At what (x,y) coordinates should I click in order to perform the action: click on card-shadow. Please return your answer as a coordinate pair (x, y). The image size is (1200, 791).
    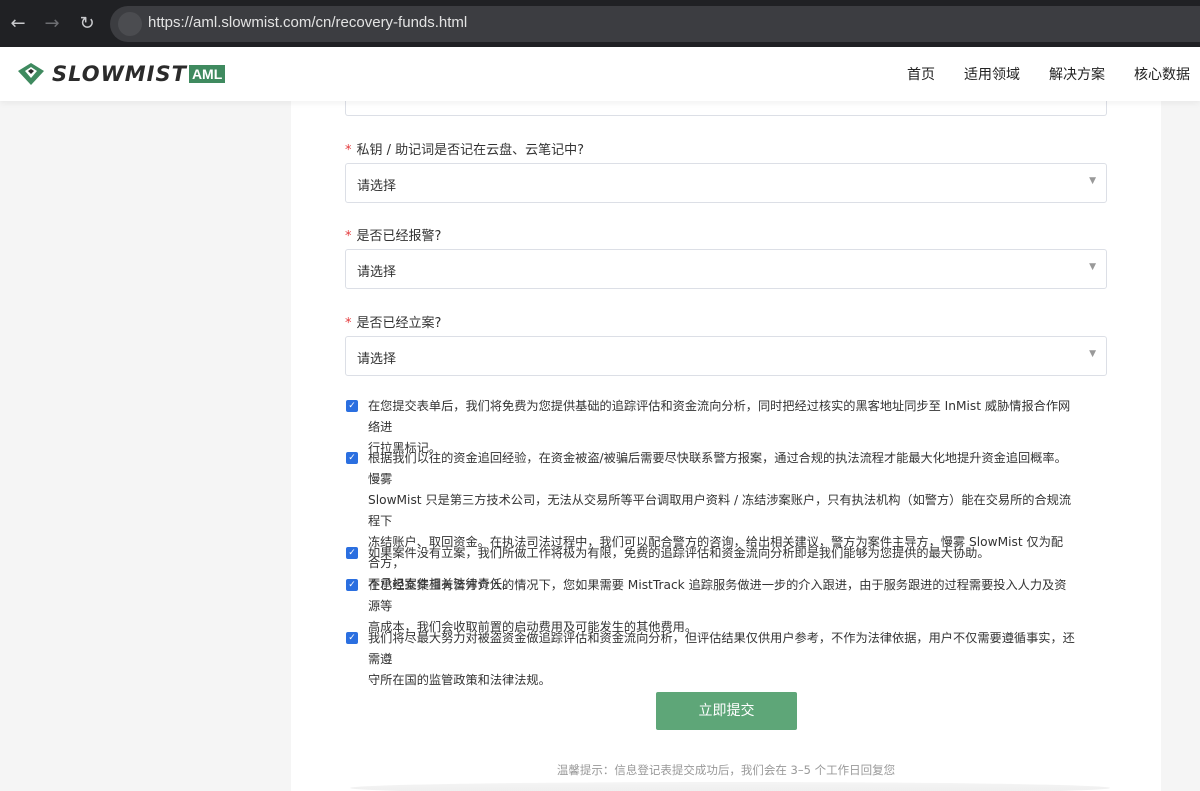
    Looking at the image, I should click on (730, 786).